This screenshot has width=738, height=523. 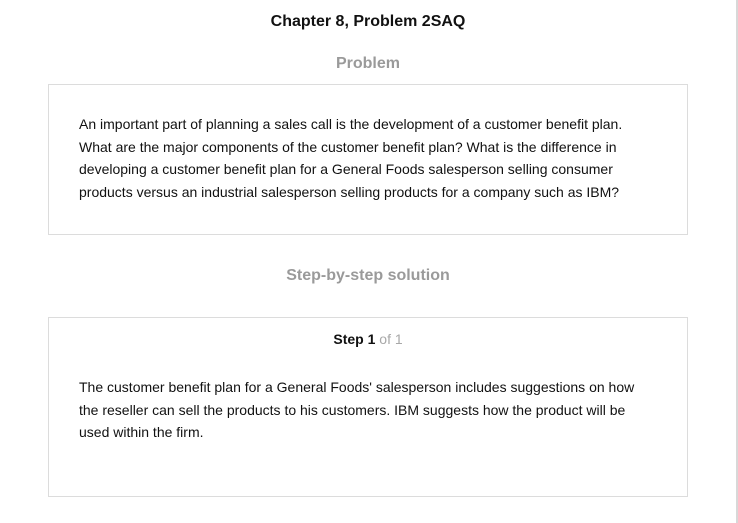 What do you see at coordinates (348, 339) in the screenshot?
I see `step-word: Step` at bounding box center [348, 339].